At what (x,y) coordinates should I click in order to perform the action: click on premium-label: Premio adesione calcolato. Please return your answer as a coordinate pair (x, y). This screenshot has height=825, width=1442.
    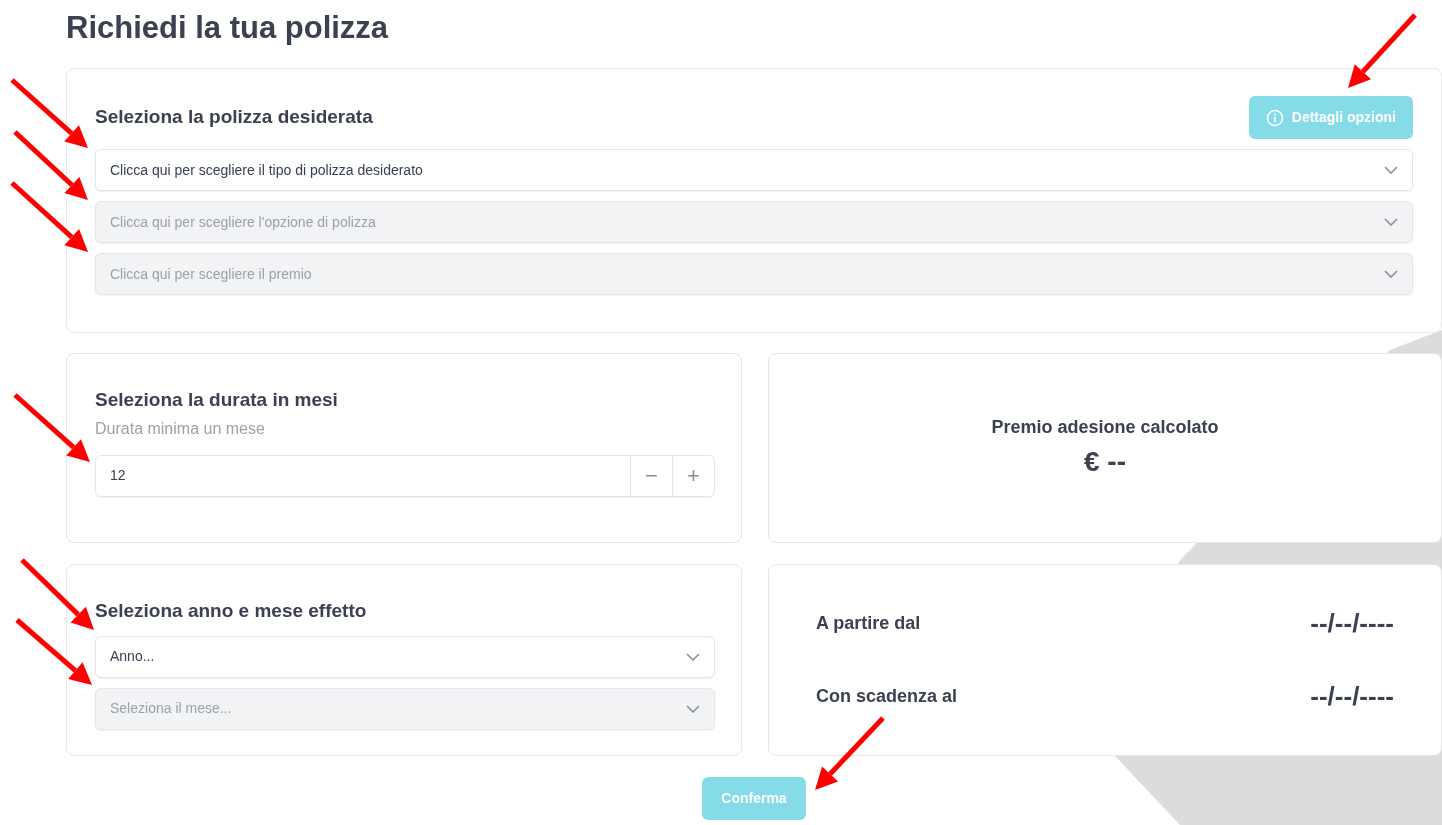
    Looking at the image, I should click on (1105, 427).